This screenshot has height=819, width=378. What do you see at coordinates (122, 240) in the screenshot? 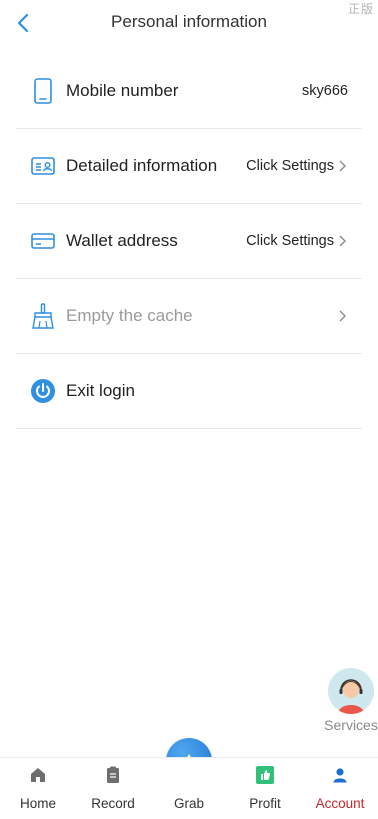
I see `wallet-address-label: Wallet address` at bounding box center [122, 240].